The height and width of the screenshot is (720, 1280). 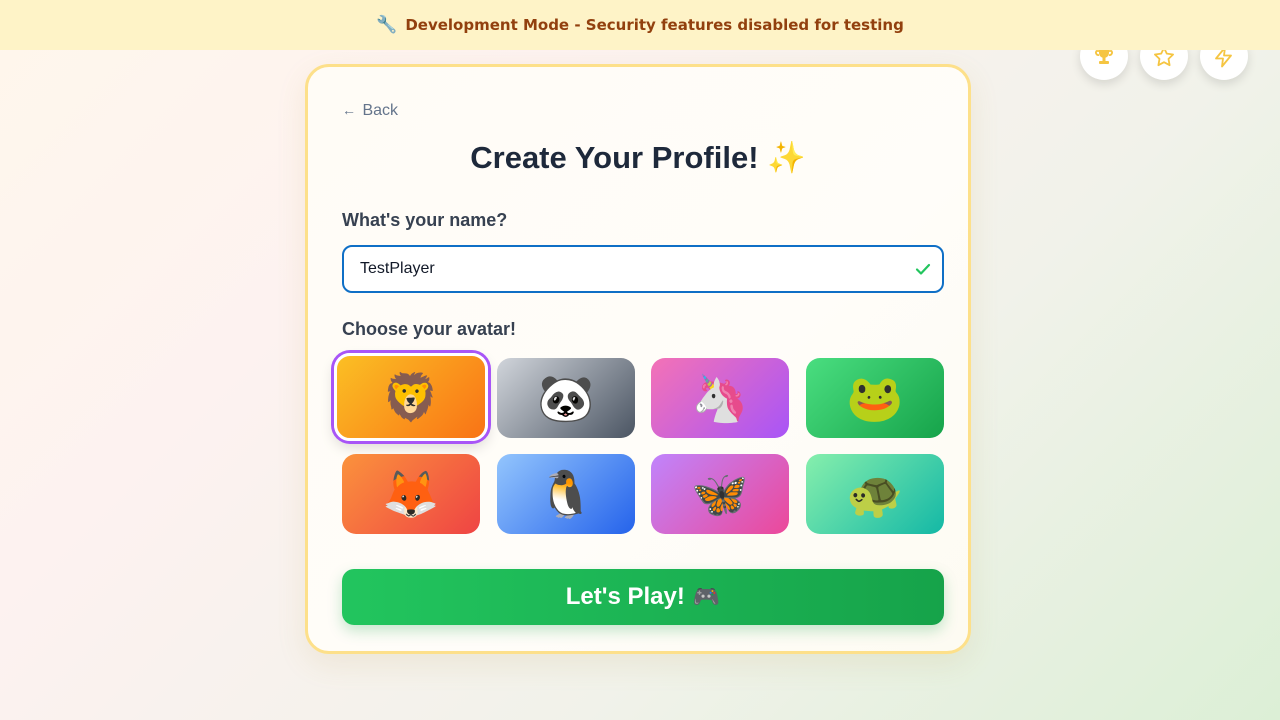 I want to click on name-label: What's your name?, so click(x=425, y=220).